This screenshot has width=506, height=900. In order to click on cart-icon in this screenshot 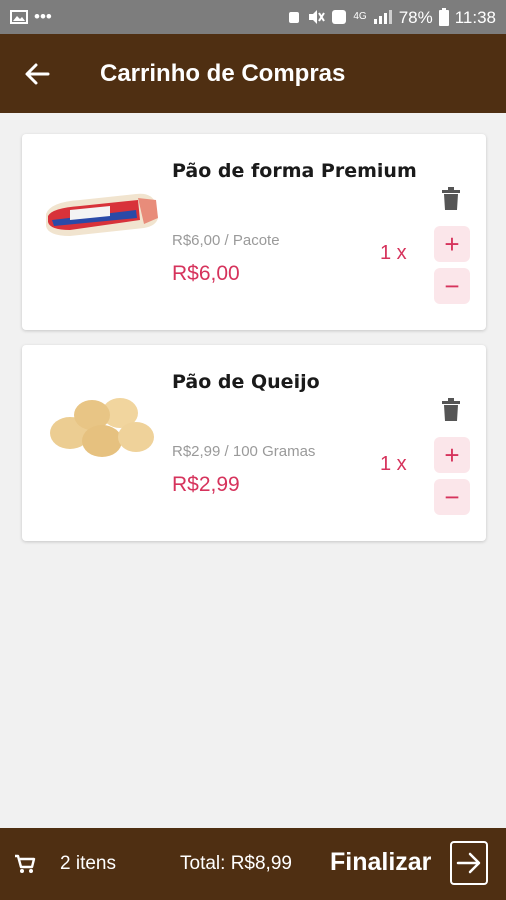, I will do `click(25, 863)`.